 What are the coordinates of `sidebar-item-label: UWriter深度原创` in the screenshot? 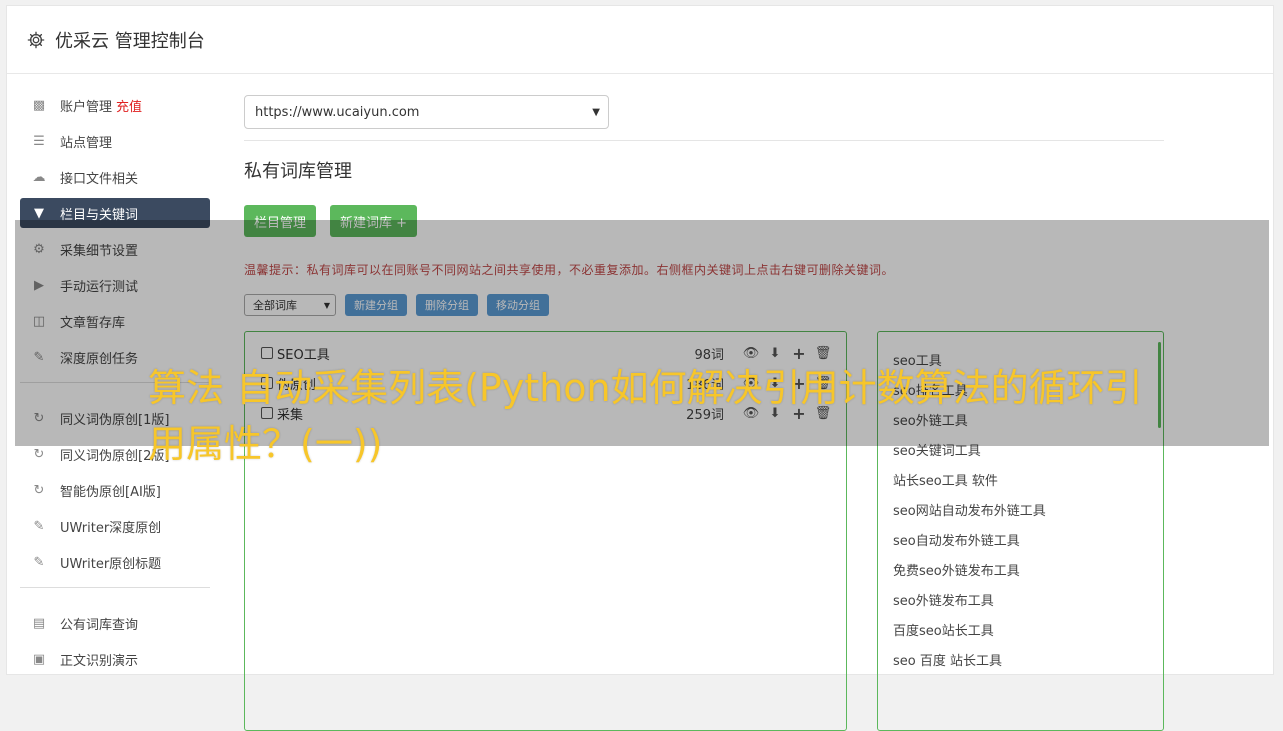 It's located at (111, 528).